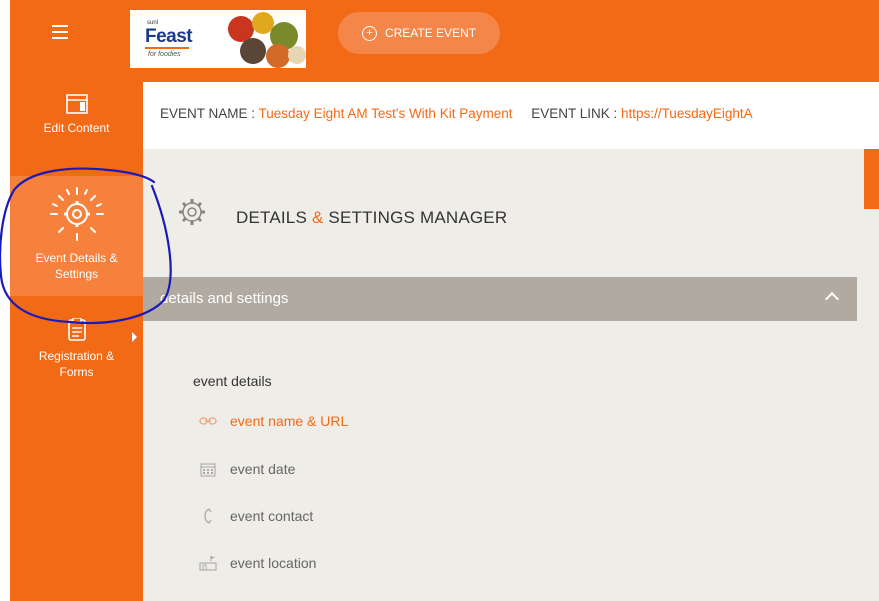 The width and height of the screenshot is (879, 601). I want to click on link-icon, so click(208, 421).